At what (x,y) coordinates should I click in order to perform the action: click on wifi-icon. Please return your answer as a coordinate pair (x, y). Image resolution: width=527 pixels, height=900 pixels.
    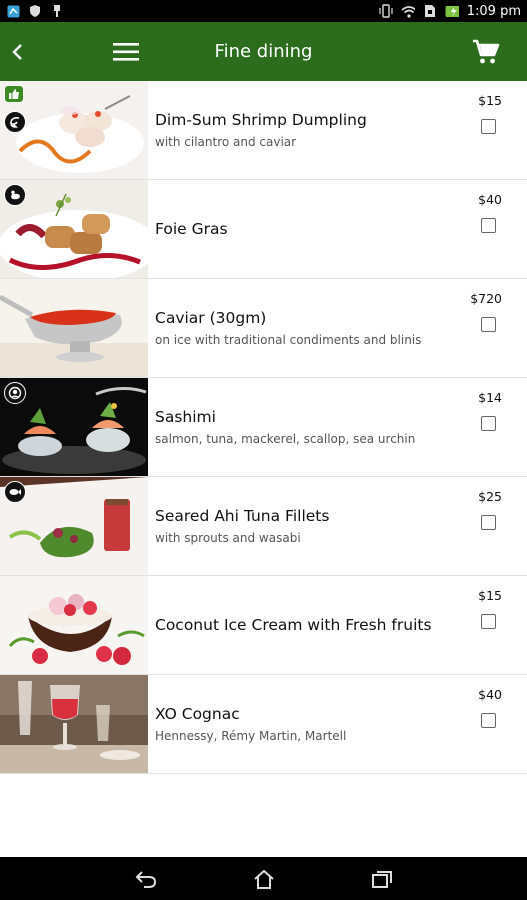
    Looking at the image, I should click on (408, 11).